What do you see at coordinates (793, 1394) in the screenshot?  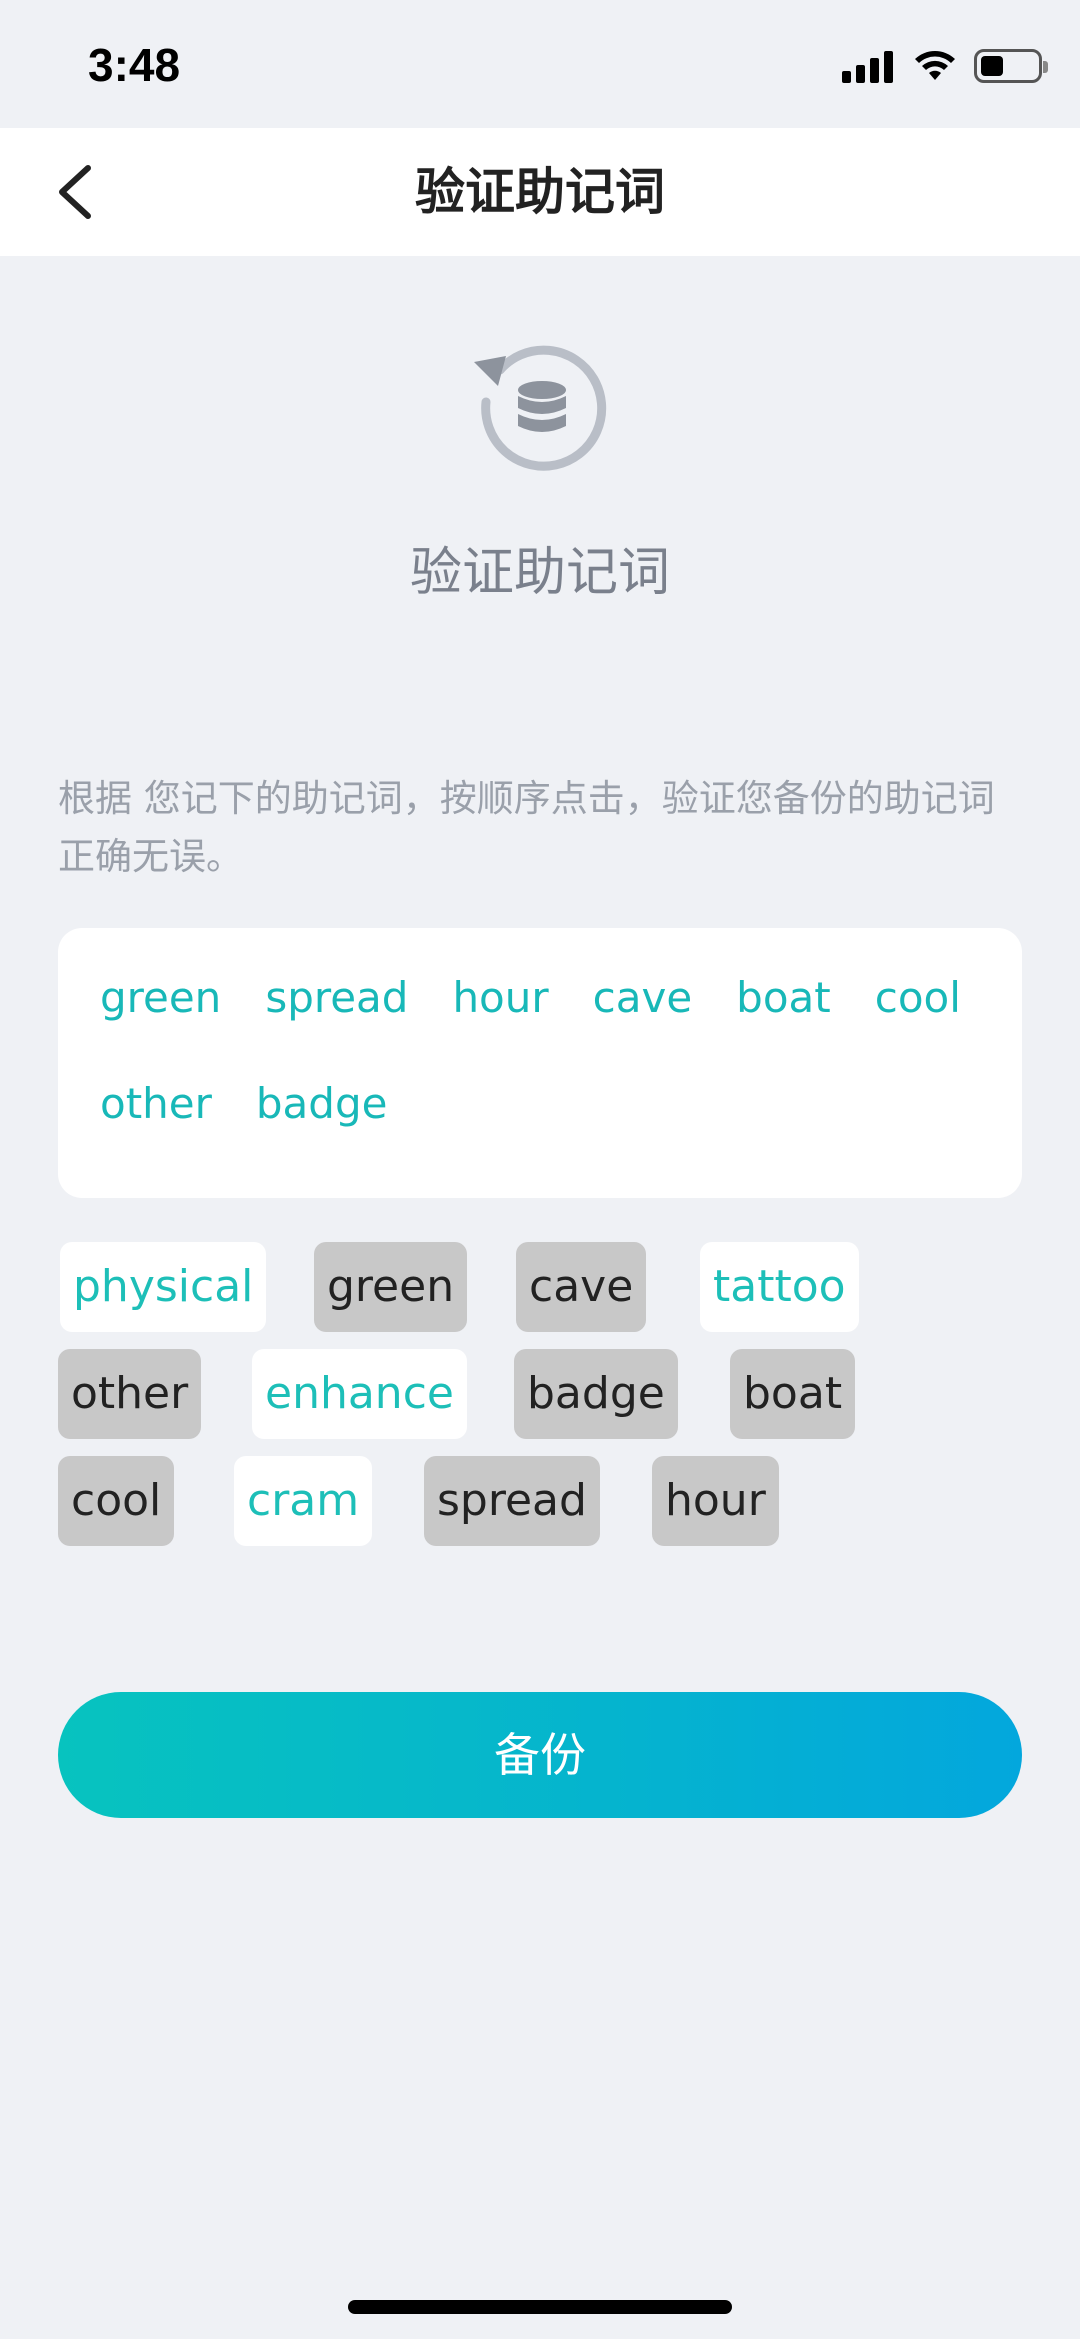 I see `word-chip: boat` at bounding box center [793, 1394].